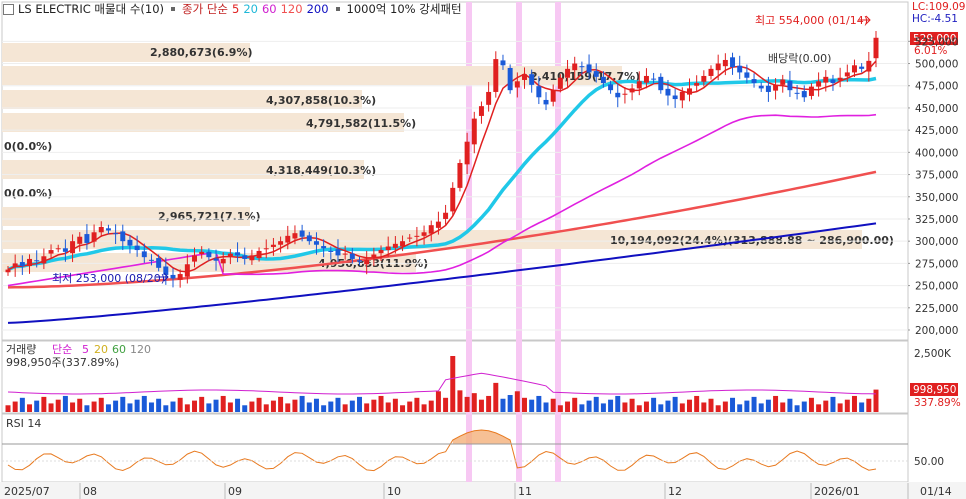  What do you see at coordinates (936, 287) in the screenshot?
I see `y-tick-label: 250,000` at bounding box center [936, 287].